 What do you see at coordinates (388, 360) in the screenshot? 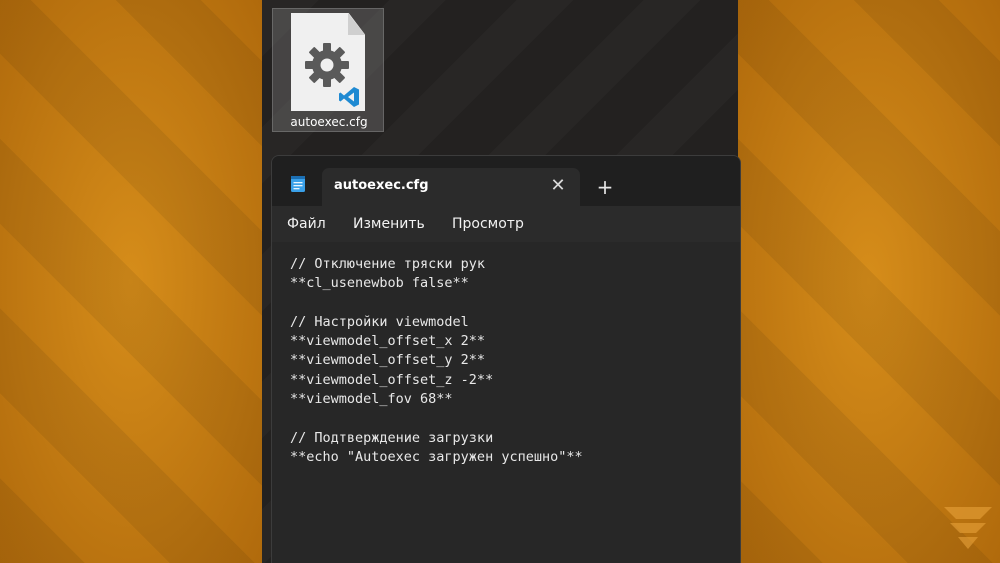
I see `code-line: **viewmodel_offset_y 2**` at bounding box center [388, 360].